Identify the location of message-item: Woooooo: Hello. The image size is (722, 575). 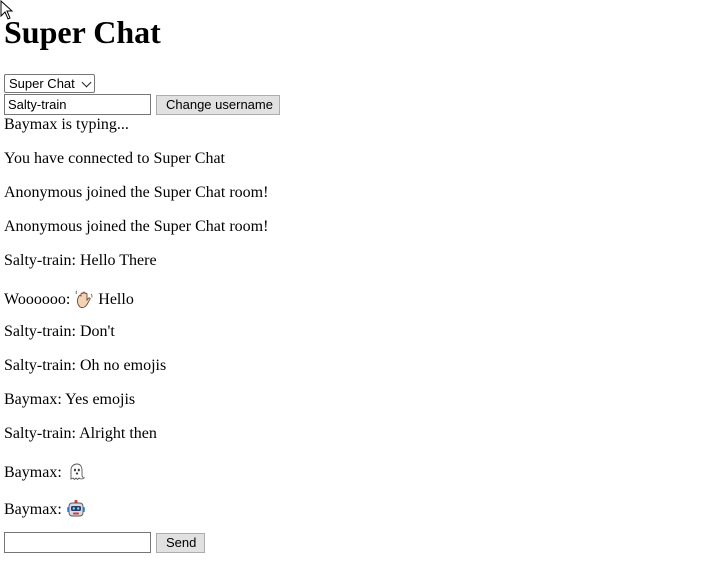
(69, 299).